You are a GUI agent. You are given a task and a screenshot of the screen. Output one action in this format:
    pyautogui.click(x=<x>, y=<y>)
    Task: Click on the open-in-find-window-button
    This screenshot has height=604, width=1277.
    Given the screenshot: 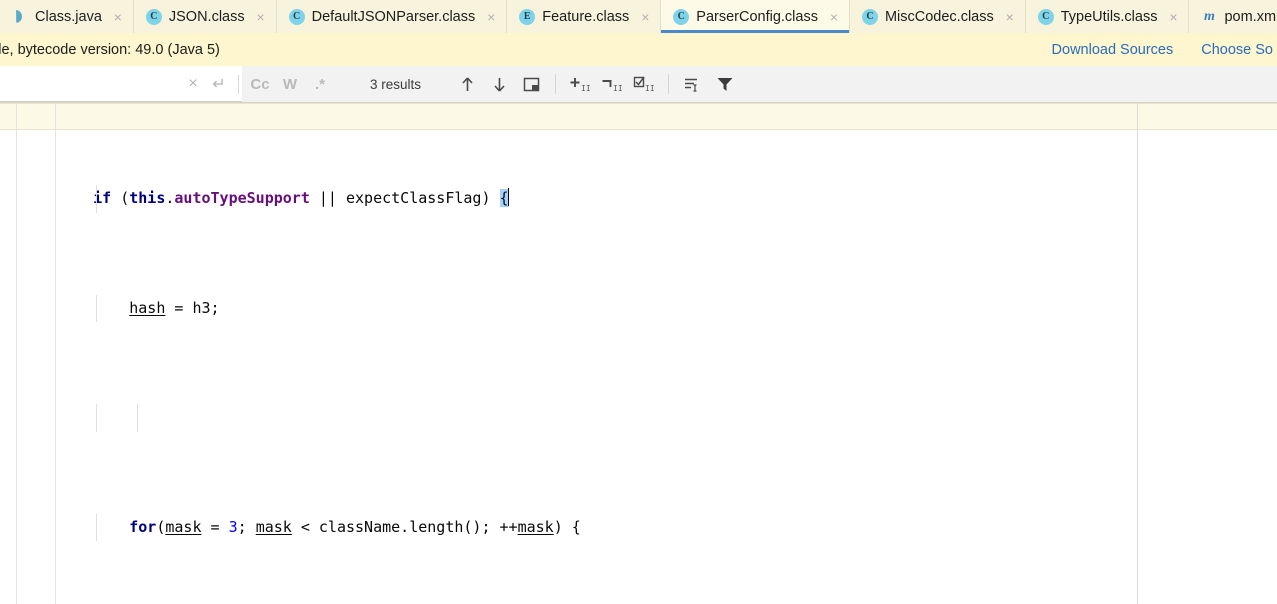 What is the action you would take?
    pyautogui.click(x=531, y=84)
    